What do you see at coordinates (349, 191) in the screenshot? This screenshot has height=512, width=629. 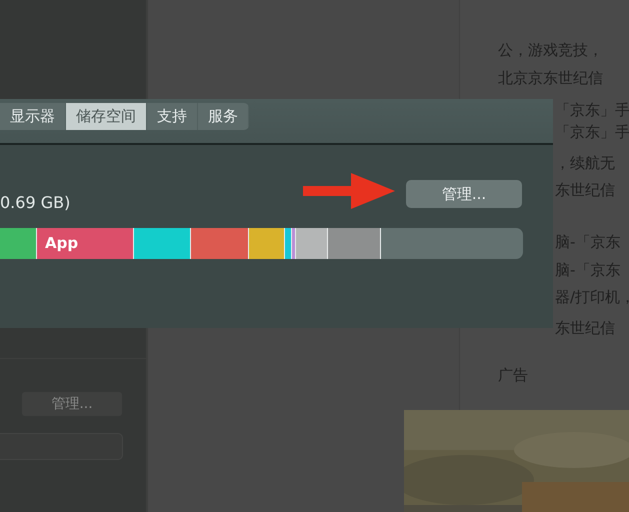 I see `arrow-icon` at bounding box center [349, 191].